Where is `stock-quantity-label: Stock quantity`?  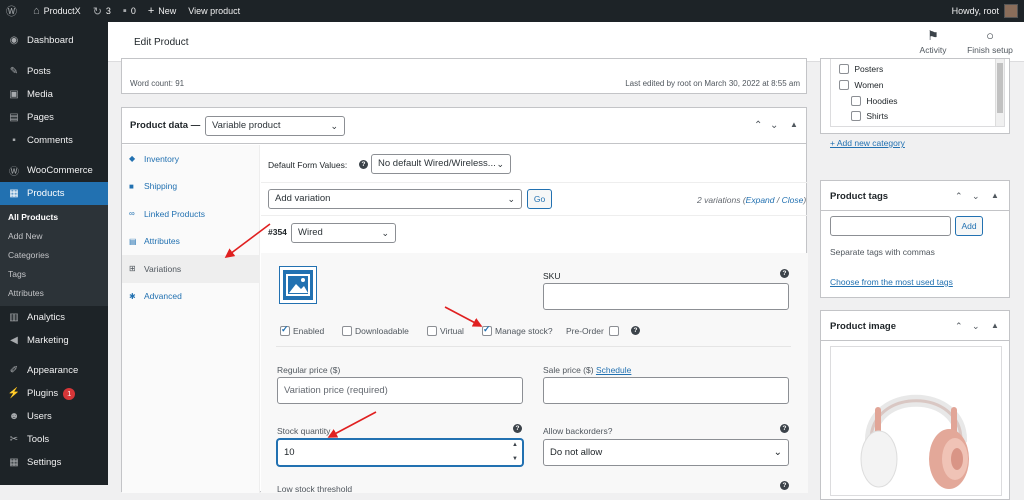 stock-quantity-label: Stock quantity is located at coordinates (304, 431).